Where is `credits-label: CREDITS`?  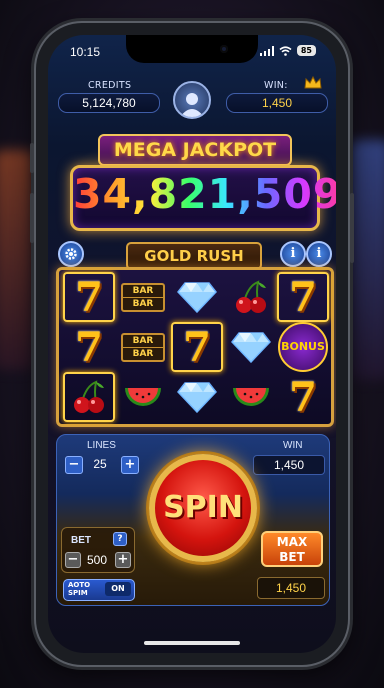
credits-label: CREDITS is located at coordinates (110, 85).